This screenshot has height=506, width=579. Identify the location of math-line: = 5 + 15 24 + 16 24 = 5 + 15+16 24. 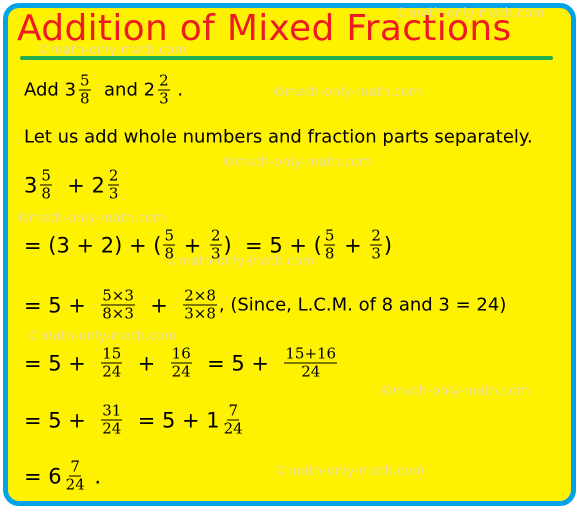
(181, 362).